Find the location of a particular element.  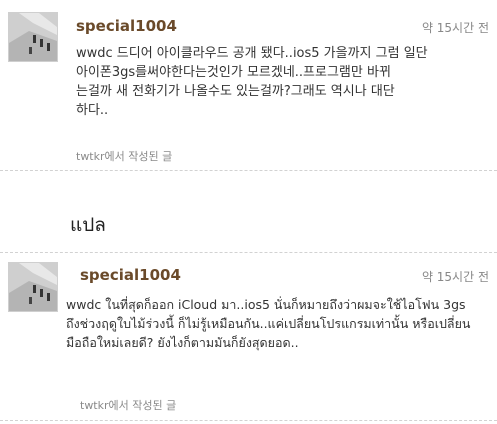

section-heading: แปล is located at coordinates (88, 225).